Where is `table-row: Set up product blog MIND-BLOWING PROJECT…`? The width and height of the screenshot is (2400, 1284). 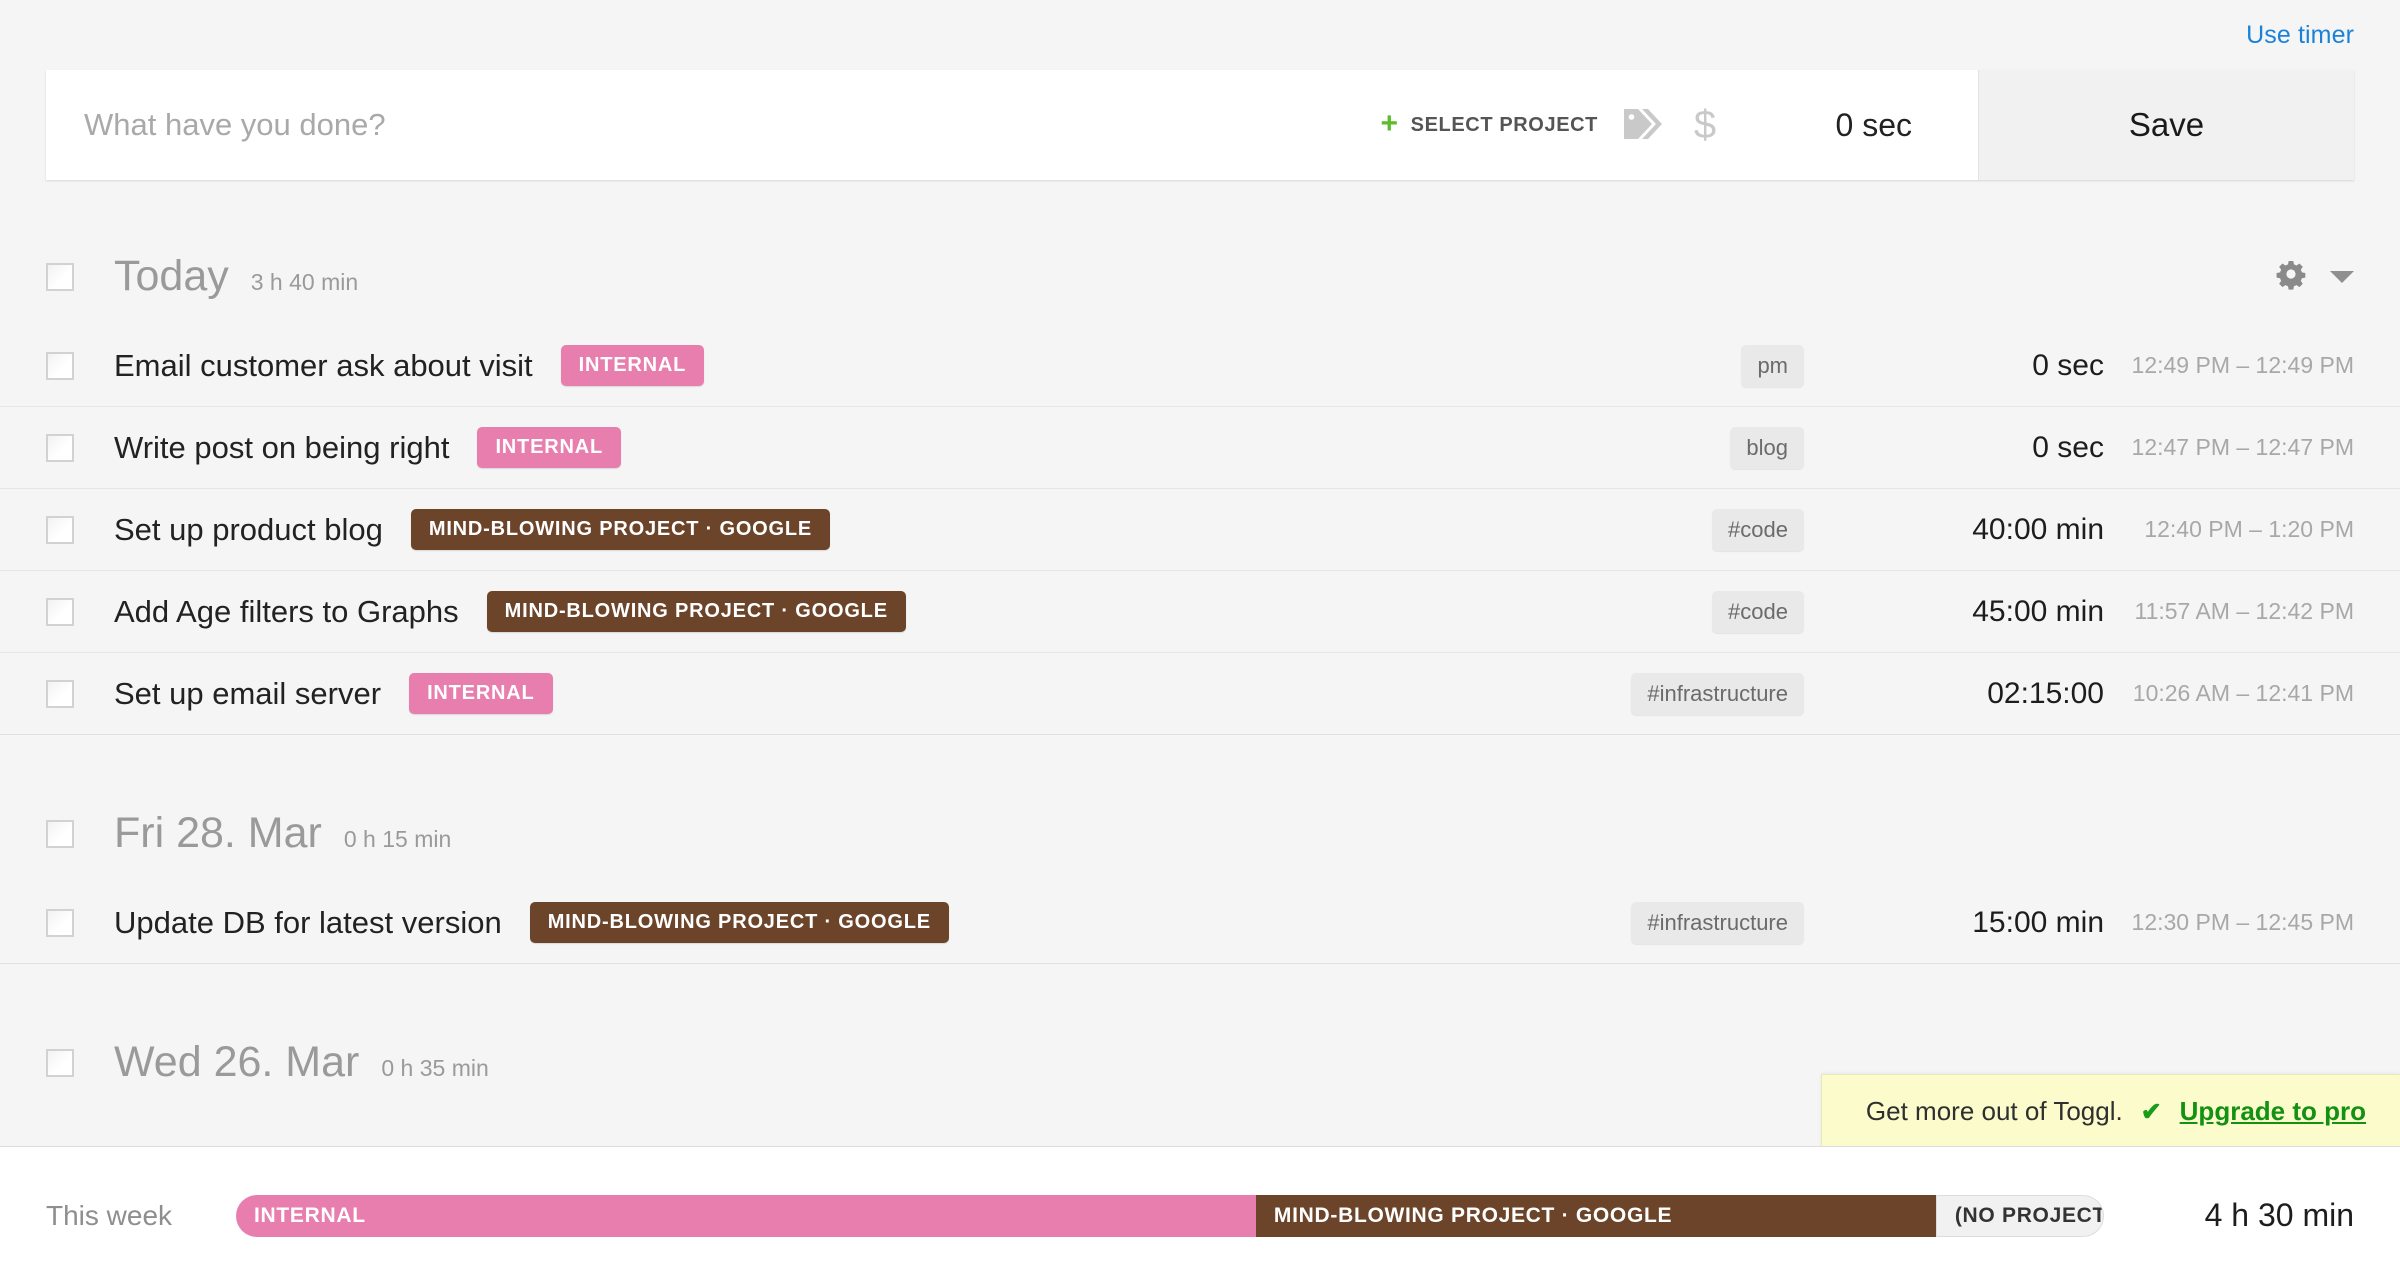
table-row: Set up product blog MIND-BLOWING PROJECT… is located at coordinates (1200, 530).